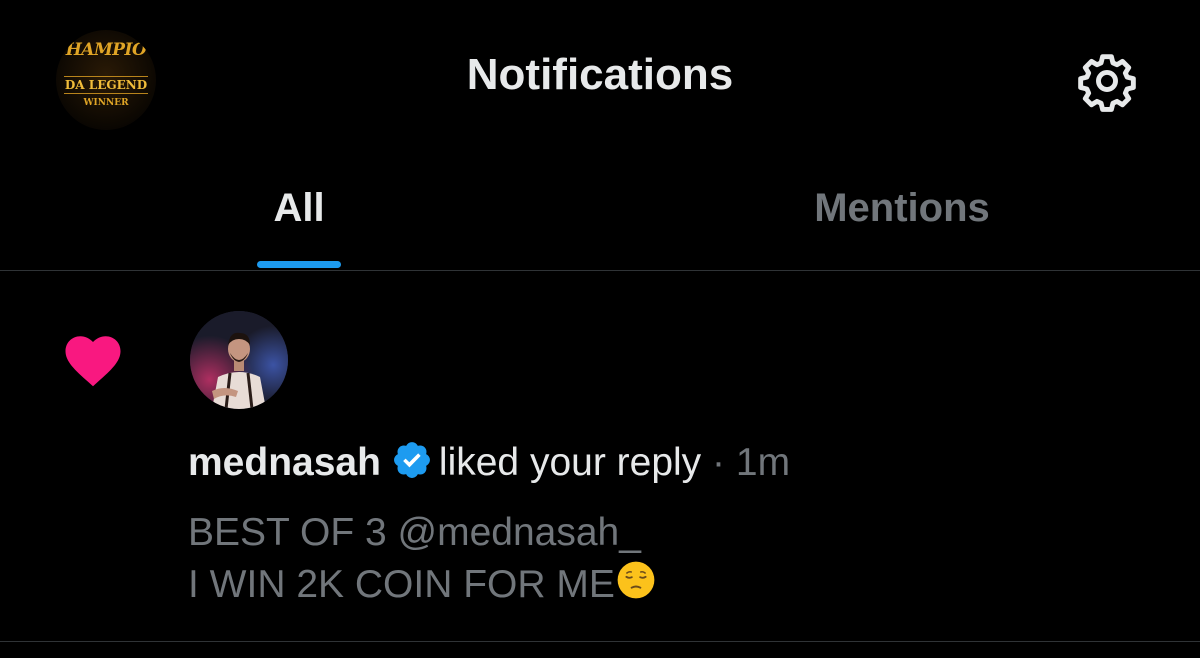  I want to click on reply-line-text: I WIN 2K COIN FOR ME, so click(401, 584).